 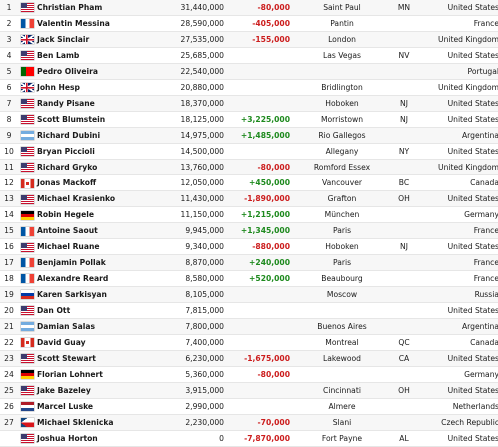 I want to click on rank-cell: 17, so click(x=9, y=263).